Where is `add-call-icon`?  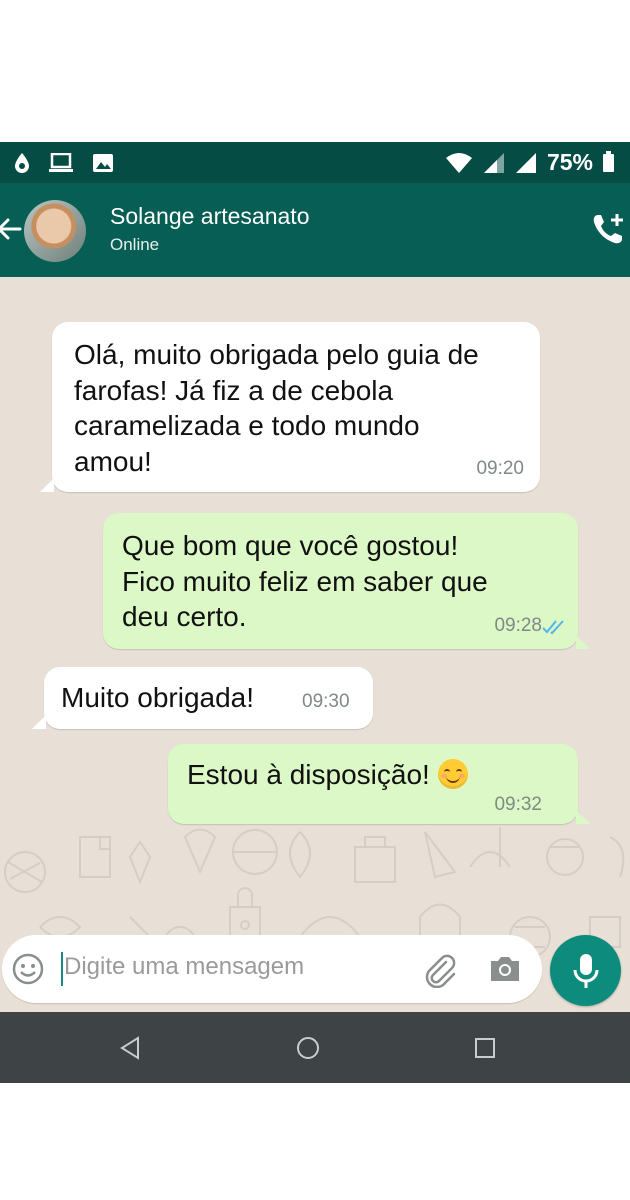
add-call-icon is located at coordinates (608, 229).